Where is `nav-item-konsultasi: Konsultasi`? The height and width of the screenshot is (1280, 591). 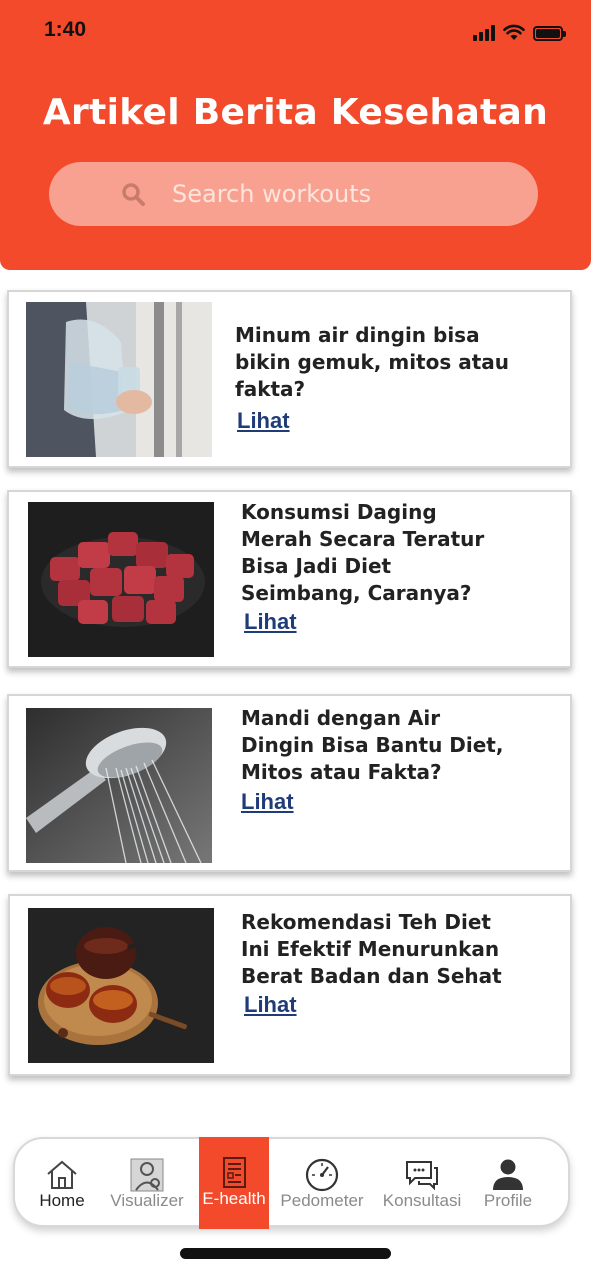 nav-item-konsultasi: Konsultasi is located at coordinates (422, 1184).